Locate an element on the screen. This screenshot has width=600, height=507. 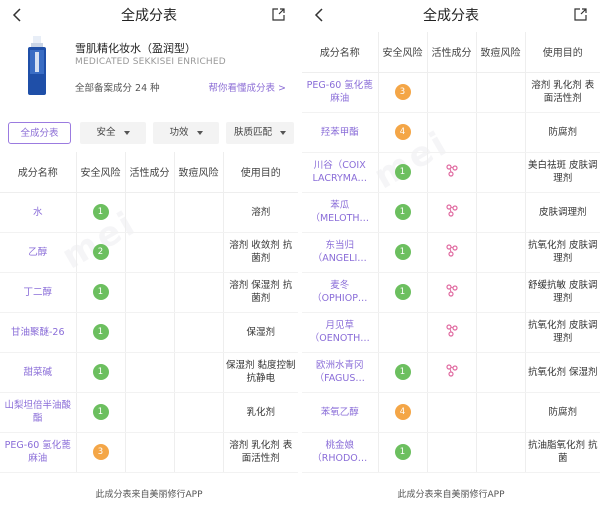
filter-skin-dropdown: 肤质匹配 is located at coordinates (260, 133).